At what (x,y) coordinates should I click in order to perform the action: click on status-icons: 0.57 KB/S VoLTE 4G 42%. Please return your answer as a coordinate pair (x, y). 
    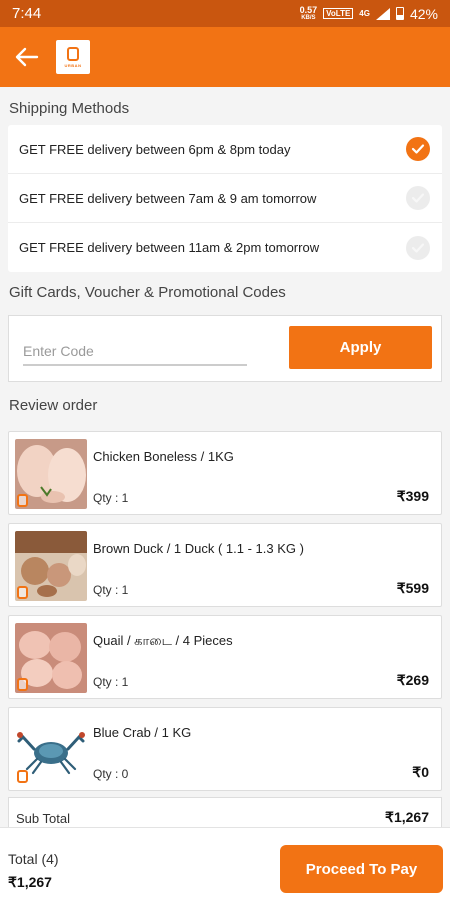
    Looking at the image, I should click on (368, 13).